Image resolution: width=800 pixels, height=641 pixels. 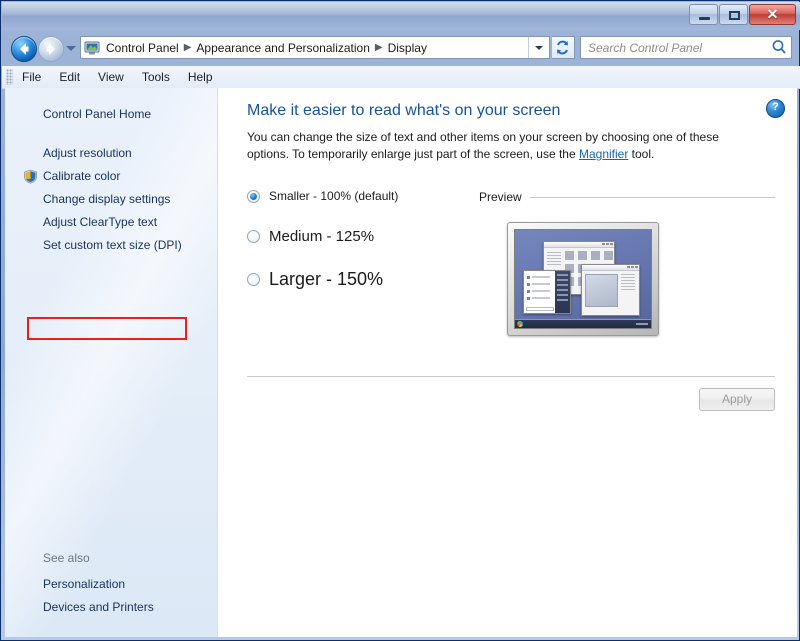 I want to click on sidebar-item-devices-and-printers: Devices and Printers, so click(x=111, y=607).